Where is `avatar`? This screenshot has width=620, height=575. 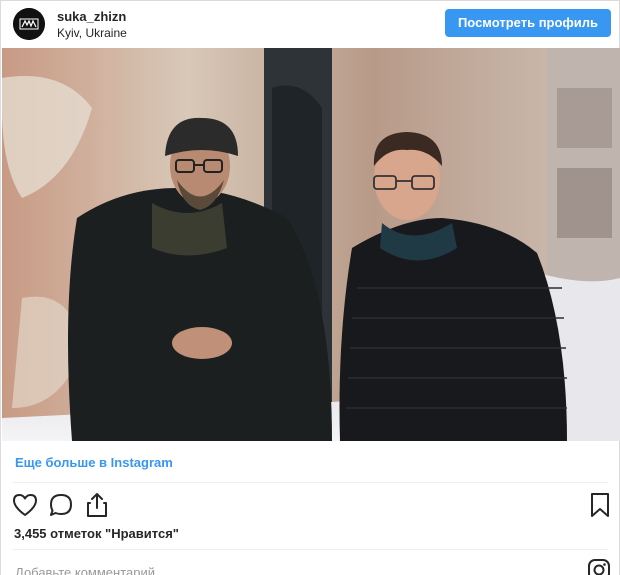 avatar is located at coordinates (29, 24).